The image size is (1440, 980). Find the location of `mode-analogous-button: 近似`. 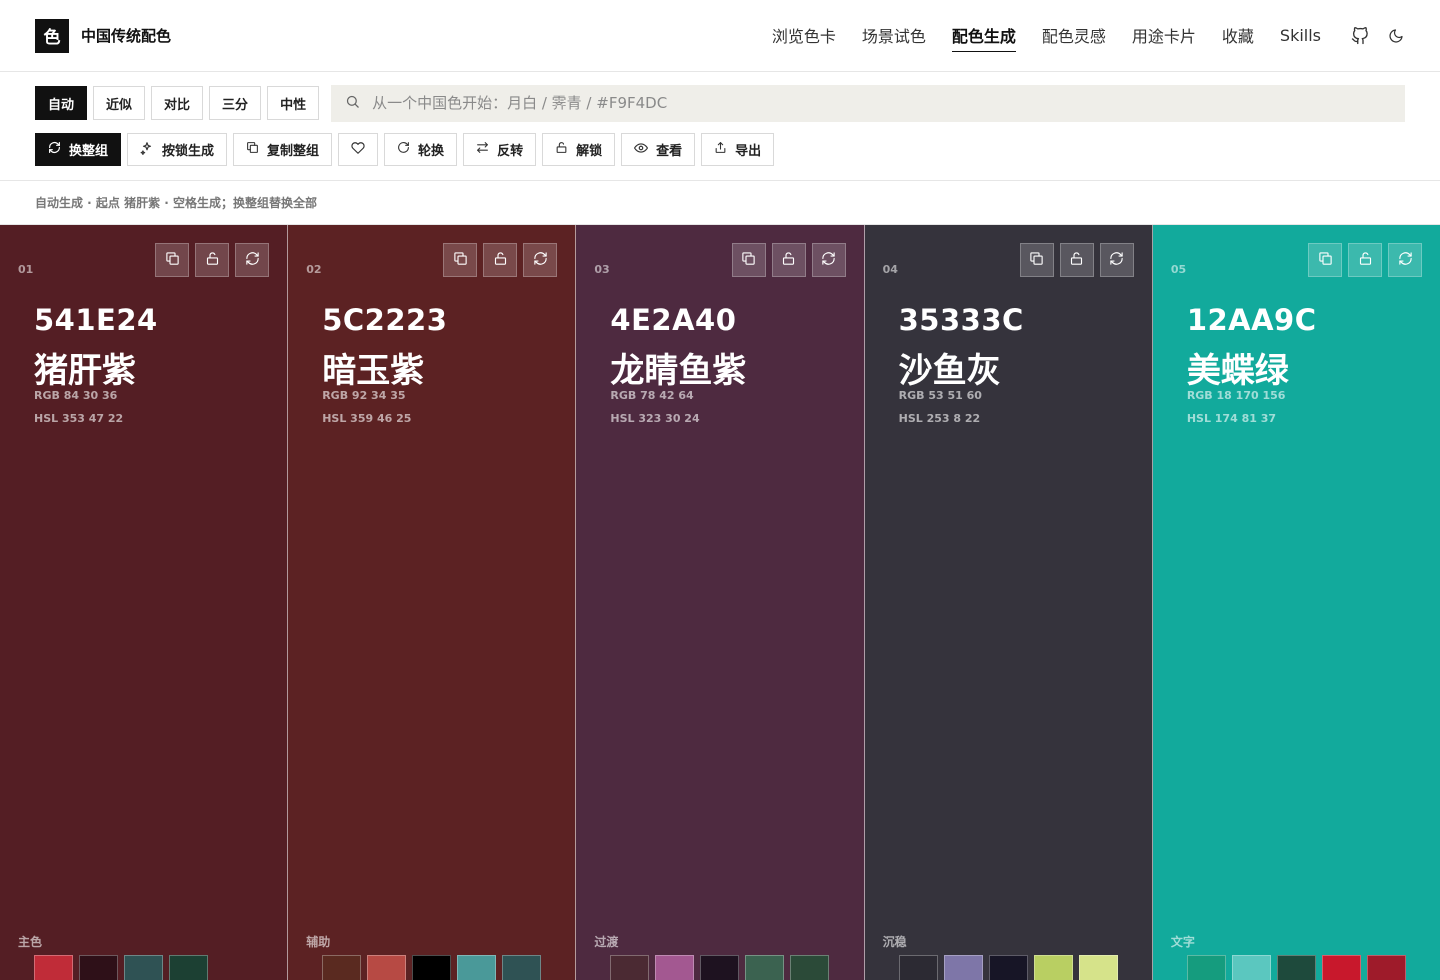

mode-analogous-button: 近似 is located at coordinates (119, 103).